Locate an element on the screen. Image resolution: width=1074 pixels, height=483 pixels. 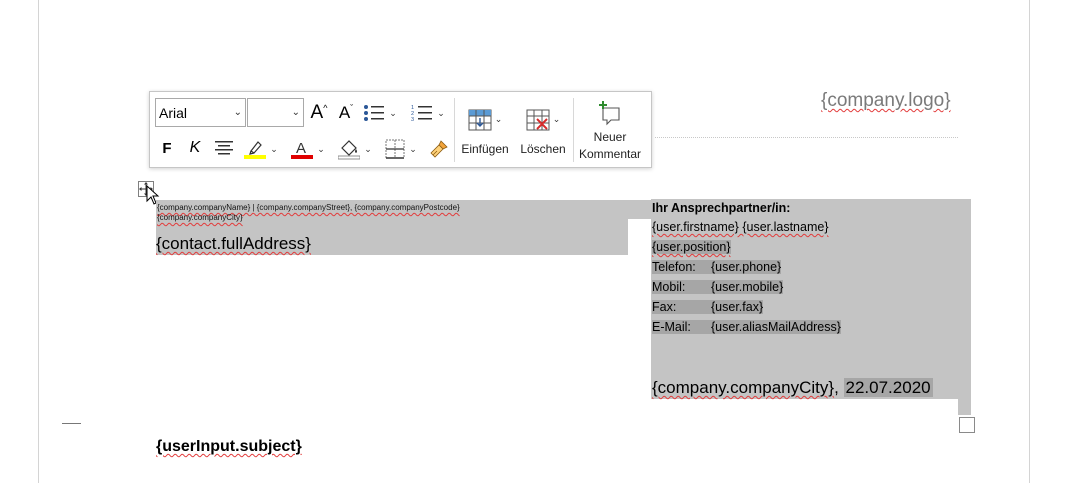
svg-text: 3 is located at coordinates (412, 119).